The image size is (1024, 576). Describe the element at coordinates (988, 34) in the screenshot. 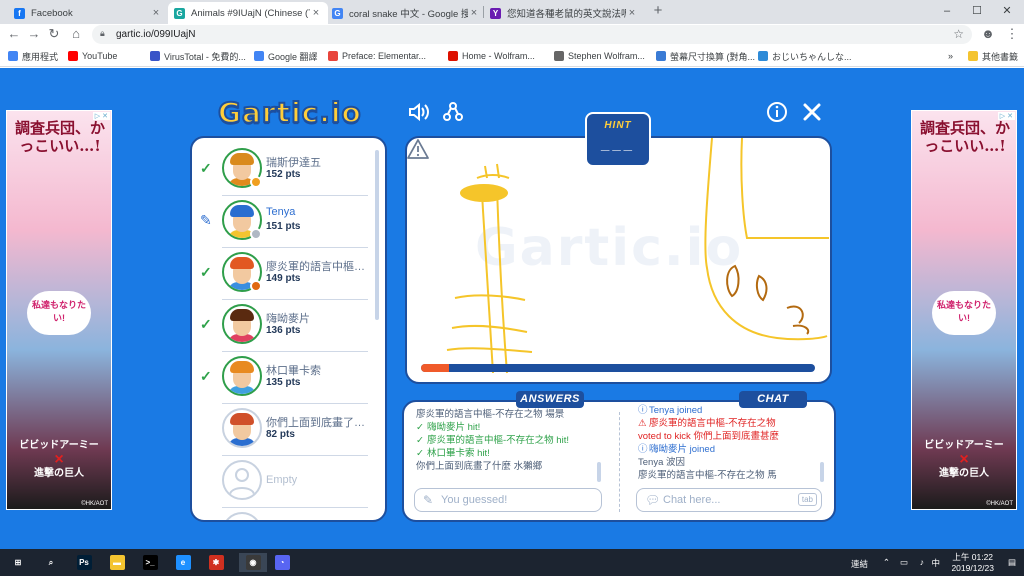

I see `profile-avatar-icon: ☻` at that location.